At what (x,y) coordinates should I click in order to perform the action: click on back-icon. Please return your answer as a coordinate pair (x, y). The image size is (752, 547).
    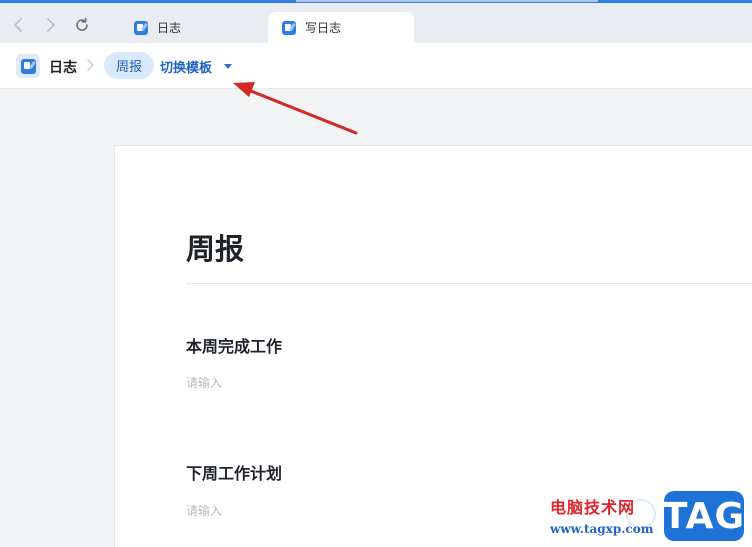
    Looking at the image, I should click on (19, 25).